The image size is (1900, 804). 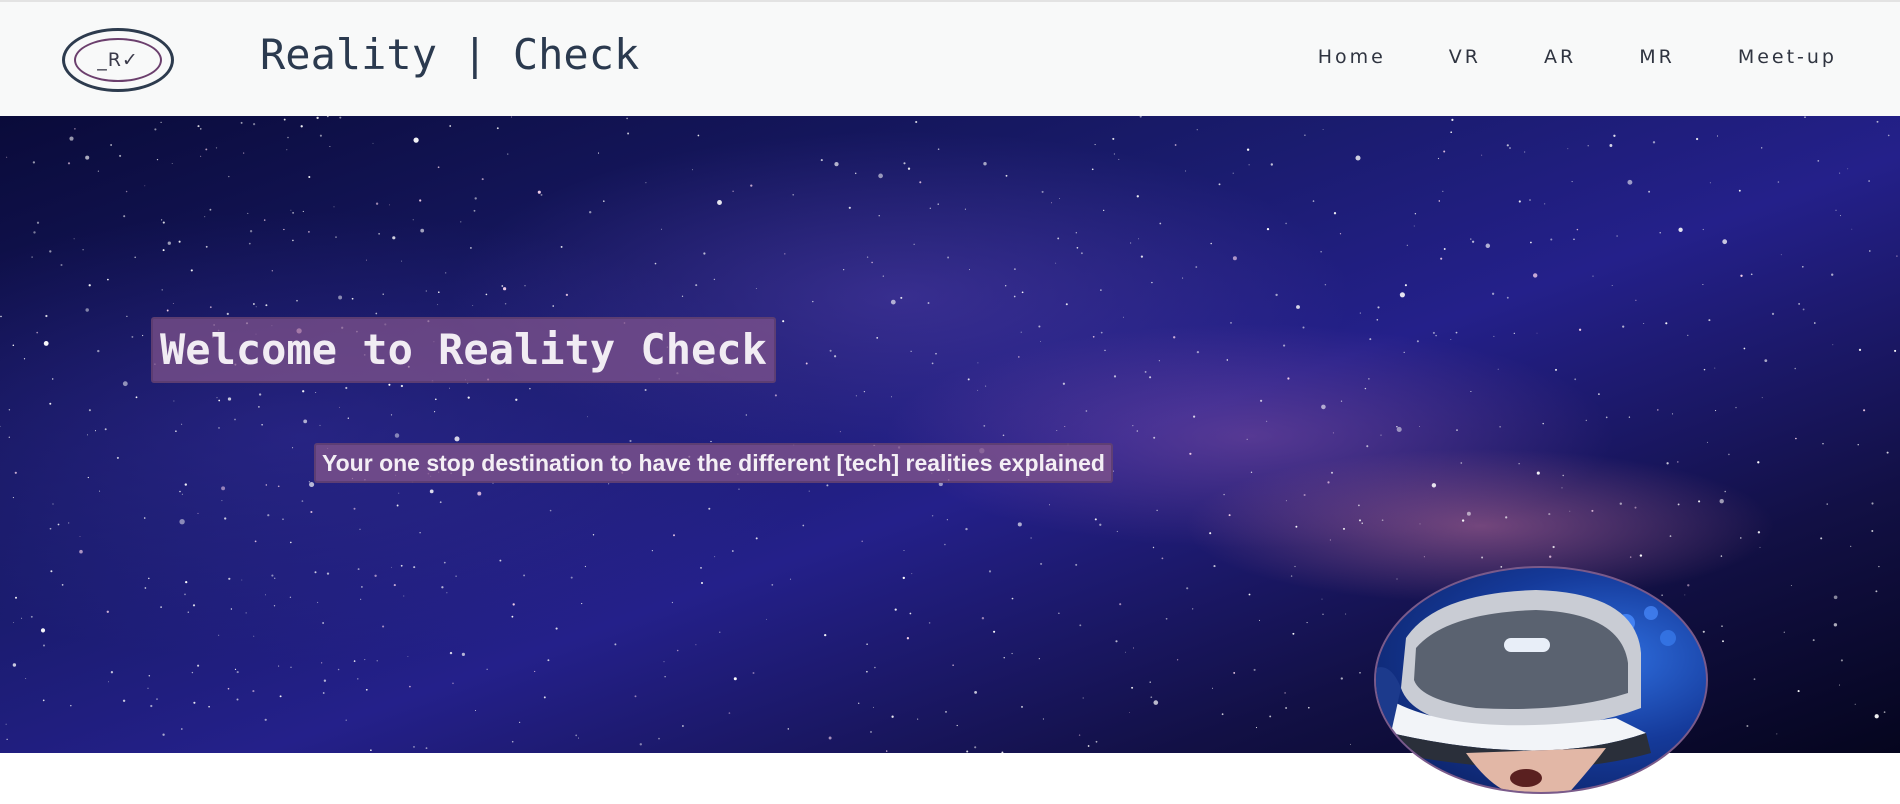 What do you see at coordinates (1560, 57) in the screenshot?
I see `nav-item-ar: AR` at bounding box center [1560, 57].